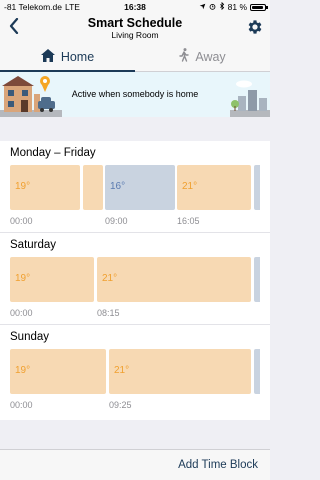  What do you see at coordinates (120, 405) in the screenshot?
I see `time-label: 09:25` at bounding box center [120, 405].